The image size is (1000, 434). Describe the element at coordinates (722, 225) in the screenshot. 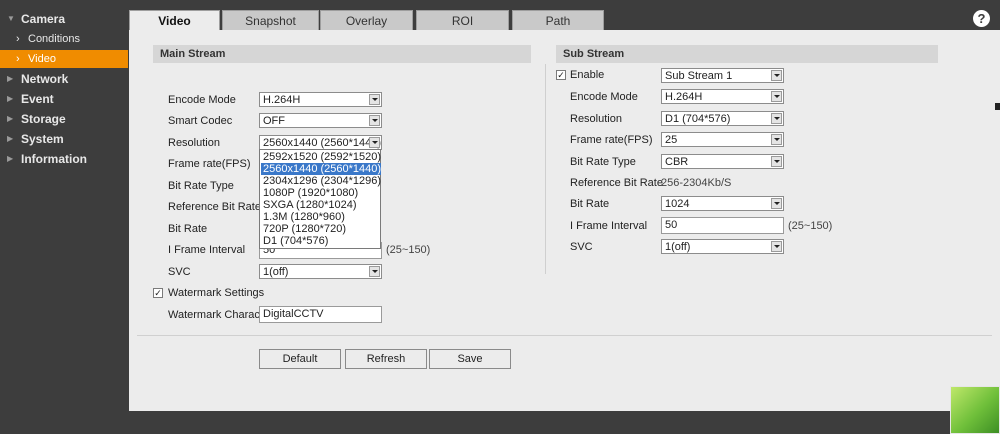

I see `sub-i-frame-input: 50` at that location.